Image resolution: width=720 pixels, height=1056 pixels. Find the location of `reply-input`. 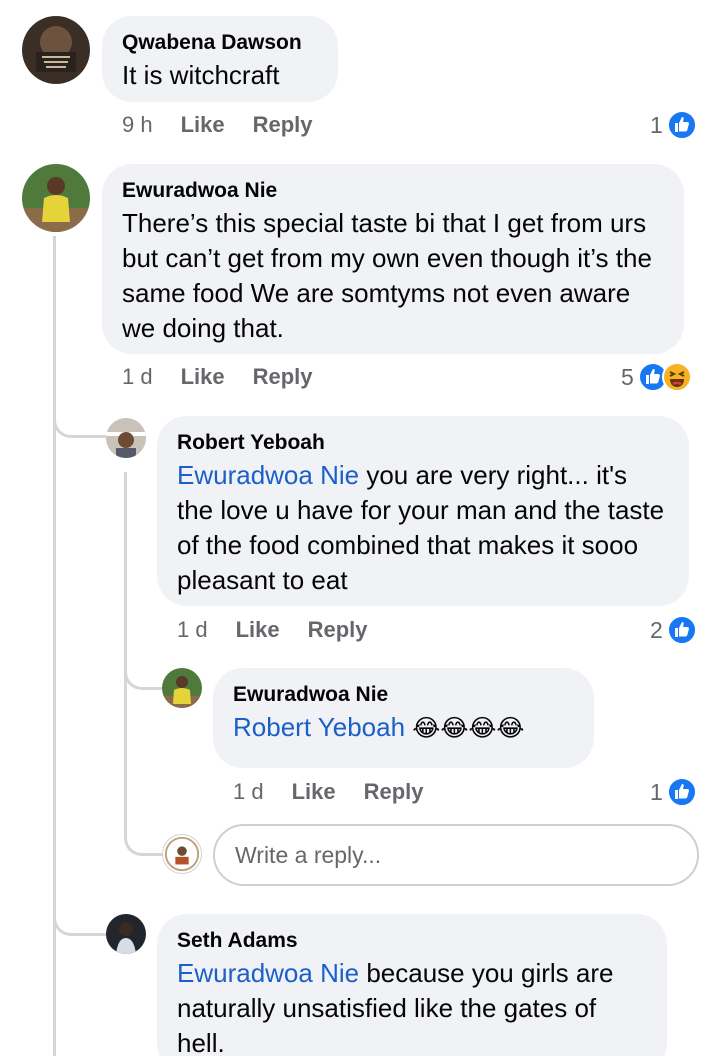

reply-input is located at coordinates (456, 855).